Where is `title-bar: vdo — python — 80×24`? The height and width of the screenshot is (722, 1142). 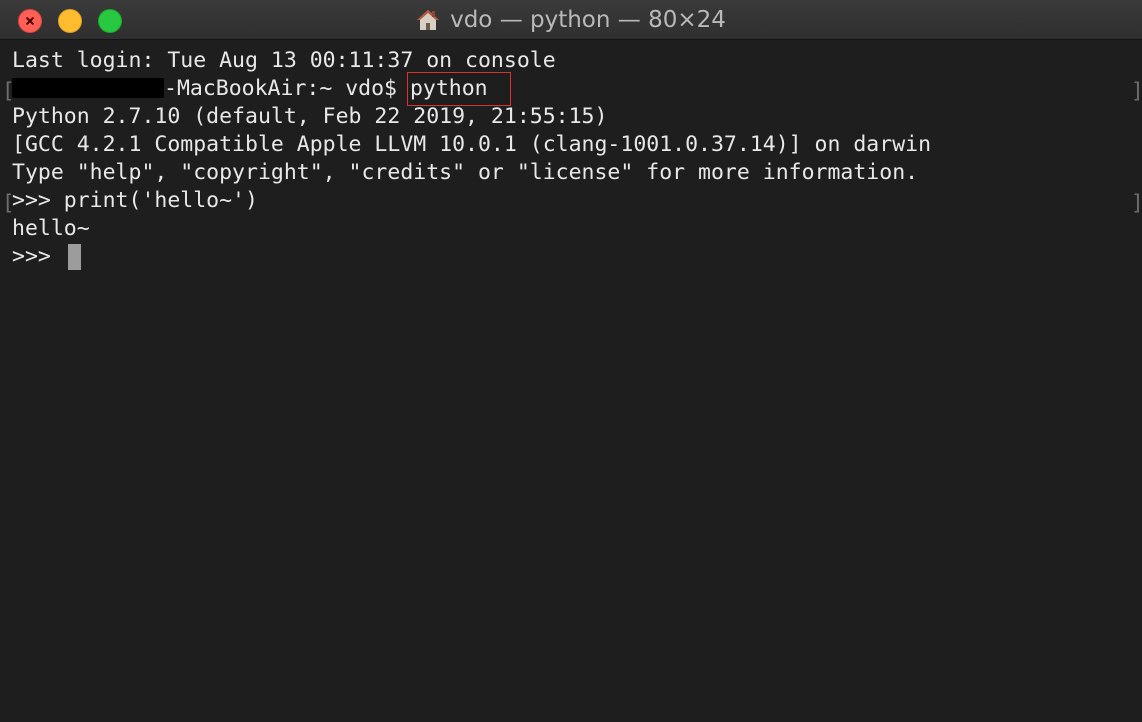 title-bar: vdo — python — 80×24 is located at coordinates (571, 20).